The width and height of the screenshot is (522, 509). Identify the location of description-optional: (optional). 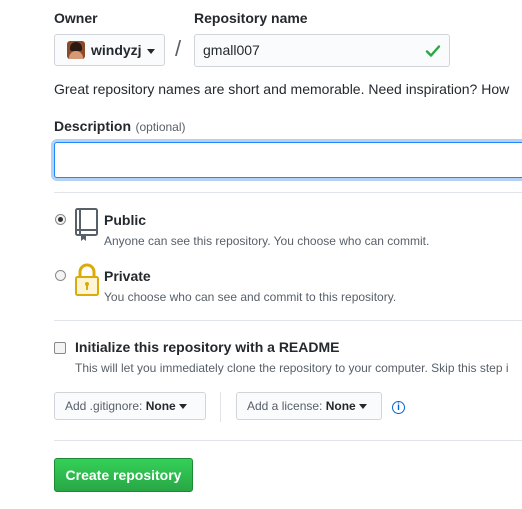
(160, 127).